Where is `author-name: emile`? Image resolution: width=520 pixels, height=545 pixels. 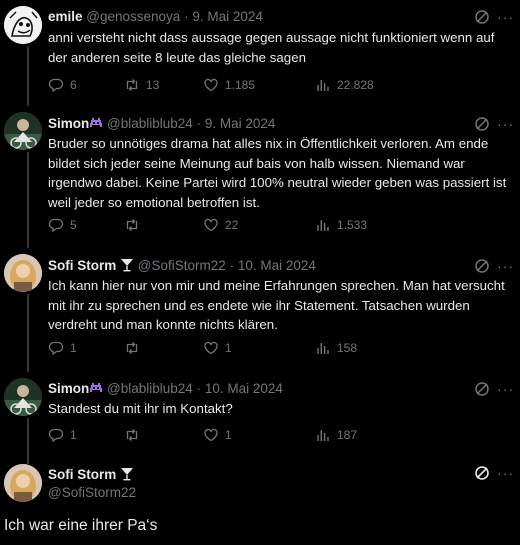 author-name: emile is located at coordinates (65, 16).